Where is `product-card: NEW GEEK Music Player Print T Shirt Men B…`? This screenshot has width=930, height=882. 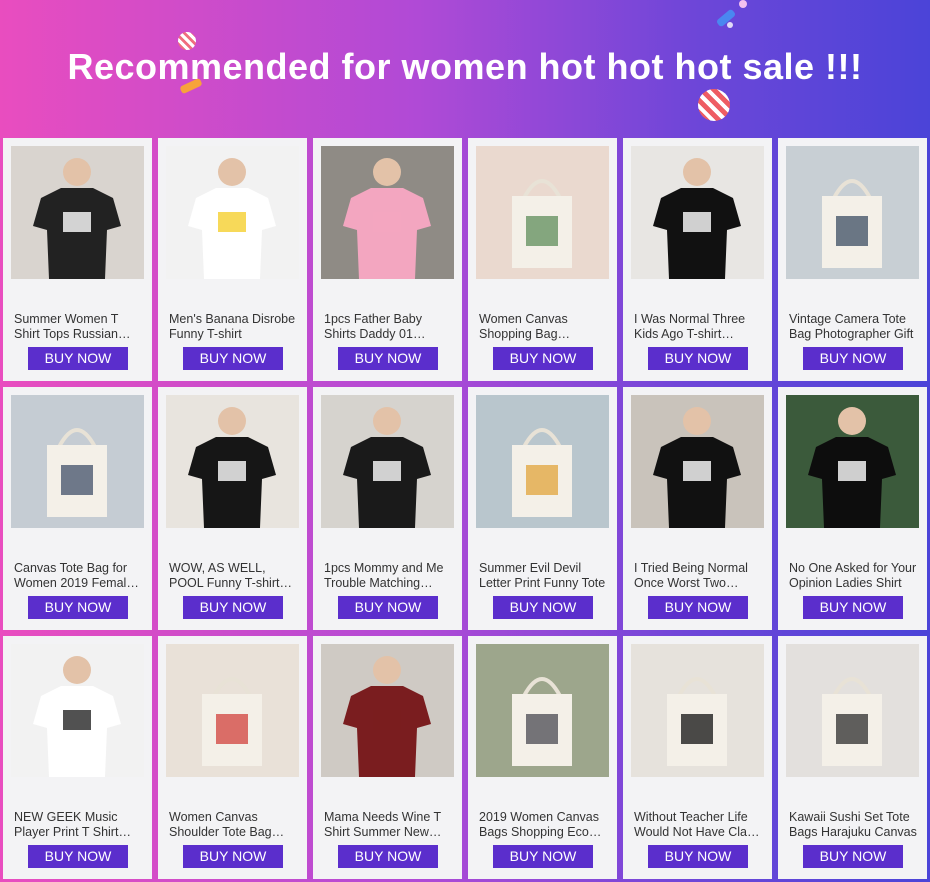
product-card: NEW GEEK Music Player Print T Shirt Men B… is located at coordinates (77, 757).